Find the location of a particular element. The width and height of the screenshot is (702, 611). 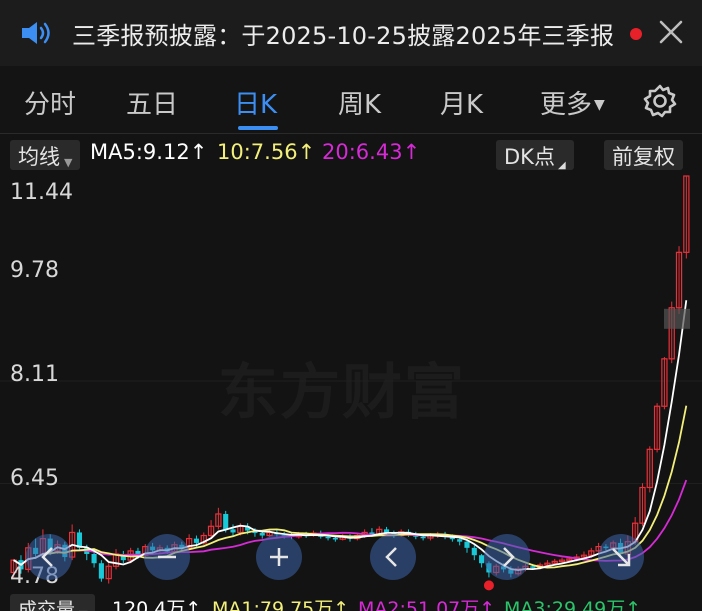

speaker-icon is located at coordinates (36, 33).